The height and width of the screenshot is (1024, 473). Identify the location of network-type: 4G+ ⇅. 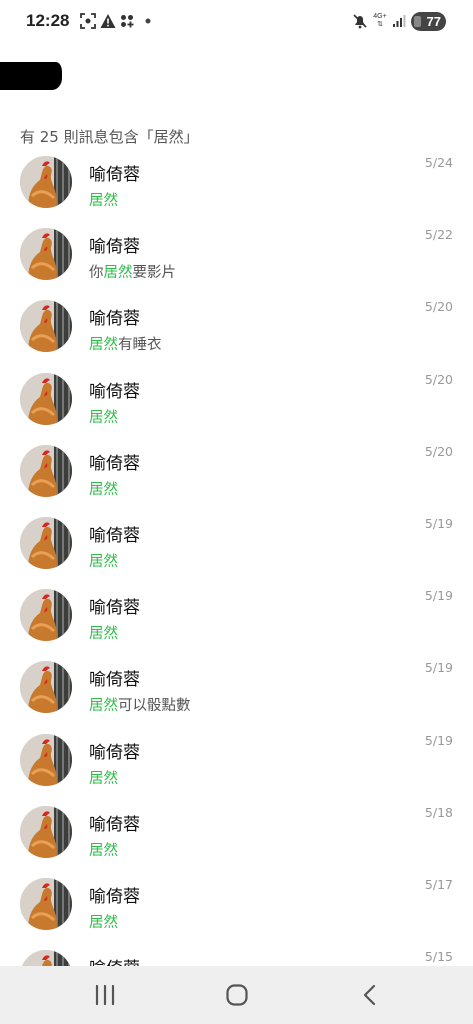
(380, 21).